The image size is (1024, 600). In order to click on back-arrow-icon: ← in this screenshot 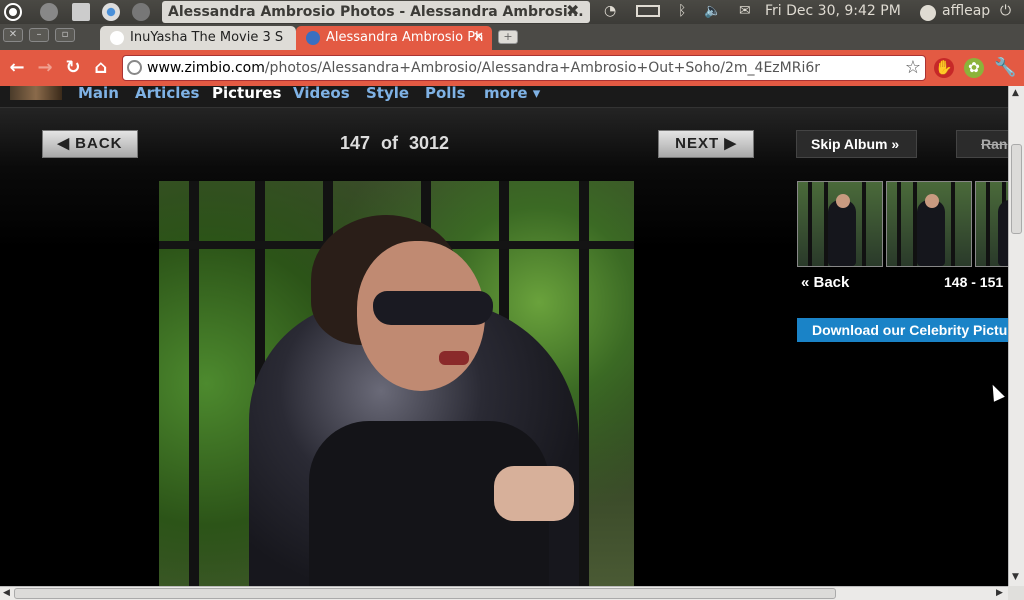, I will do `click(17, 68)`.